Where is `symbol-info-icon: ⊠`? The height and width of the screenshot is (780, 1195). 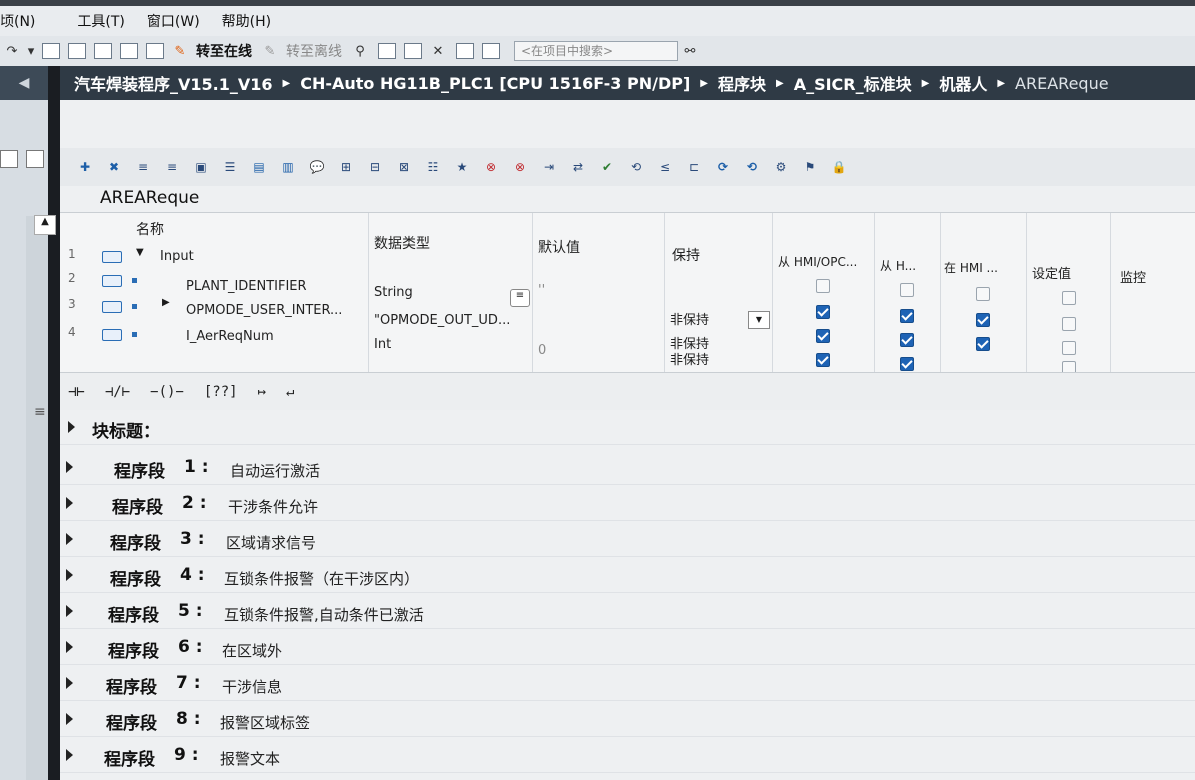 symbol-info-icon: ⊠ is located at coordinates (404, 167).